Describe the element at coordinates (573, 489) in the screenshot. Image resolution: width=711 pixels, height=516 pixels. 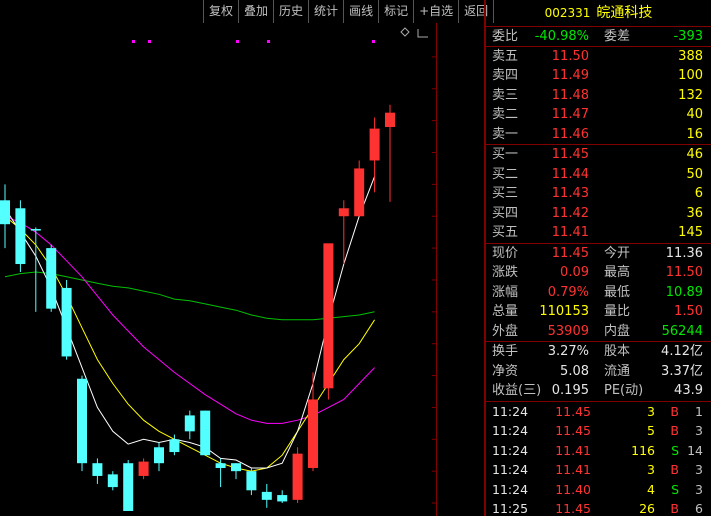
I see `tick-price: 11.40` at that location.